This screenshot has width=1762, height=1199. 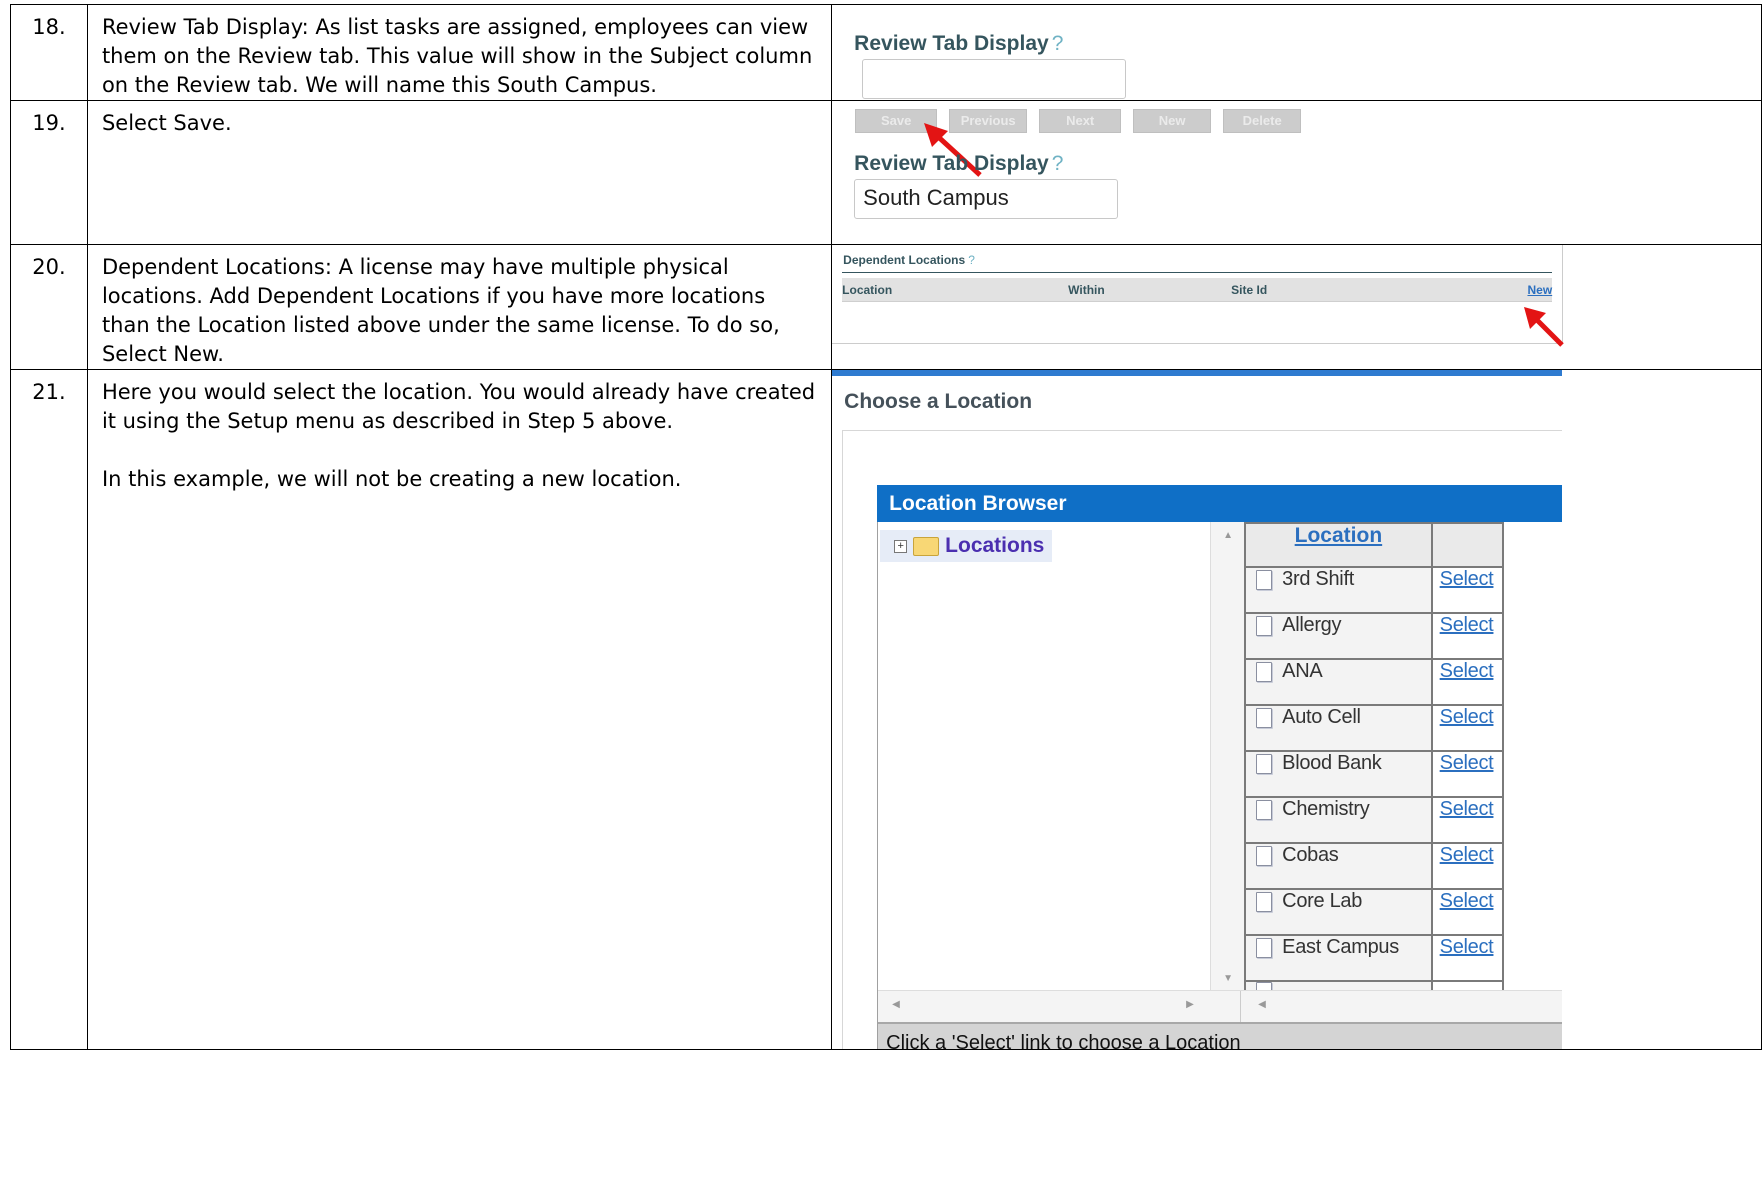 I want to click on new-button: New, so click(x=1172, y=121).